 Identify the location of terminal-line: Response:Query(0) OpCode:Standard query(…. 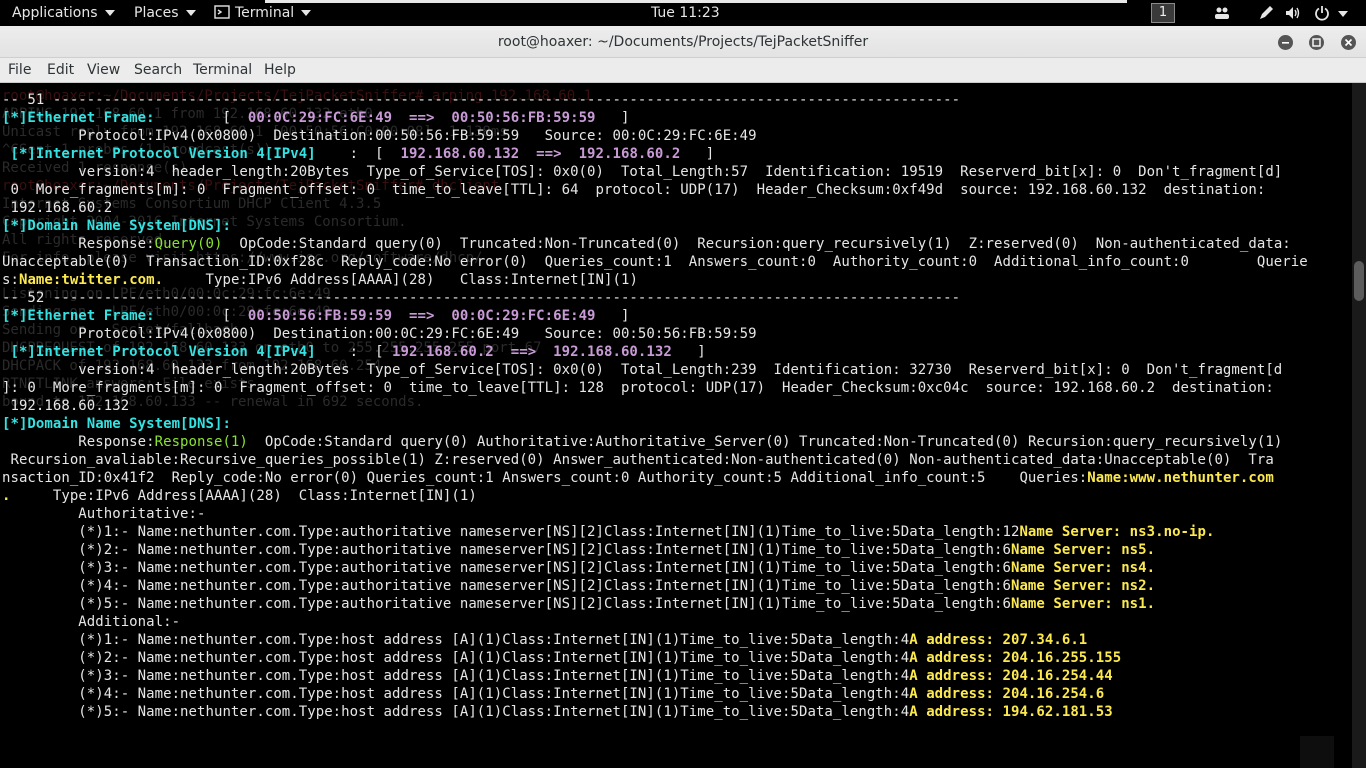
(646, 244).